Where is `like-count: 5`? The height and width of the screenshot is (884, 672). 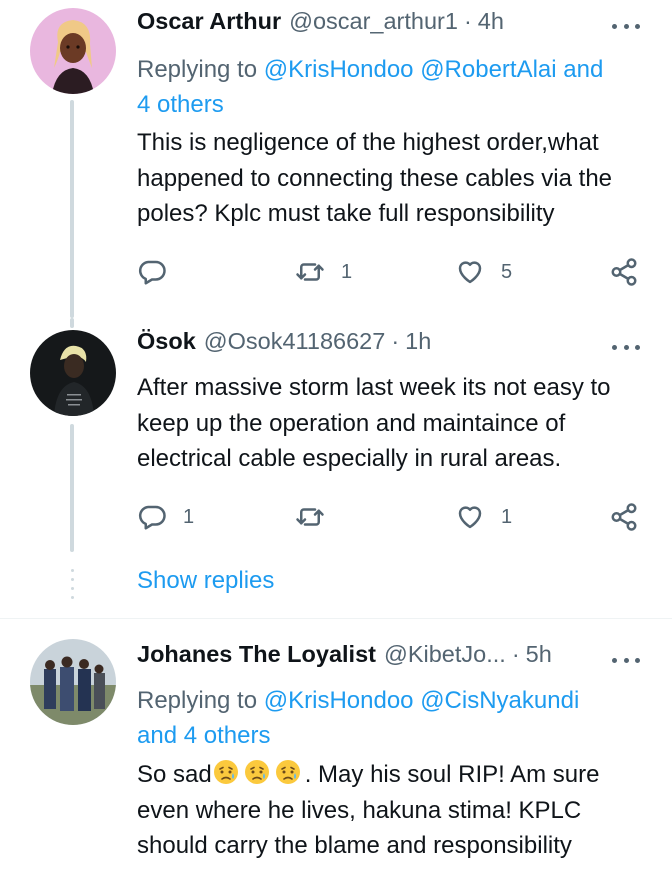 like-count: 5 is located at coordinates (507, 271).